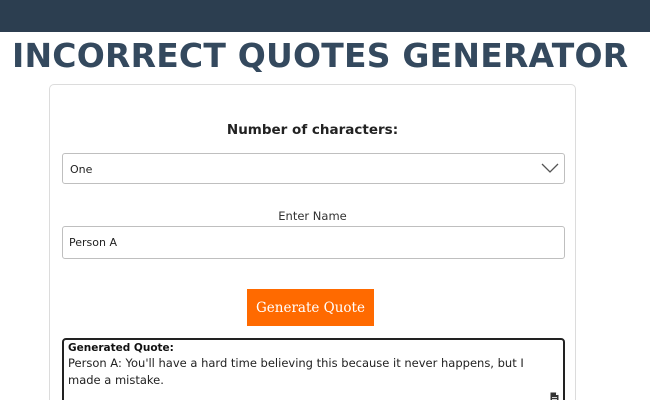 This screenshot has width=650, height=400. Describe the element at coordinates (310, 307) in the screenshot. I see `generate-quote-button: Generate Quote` at that location.